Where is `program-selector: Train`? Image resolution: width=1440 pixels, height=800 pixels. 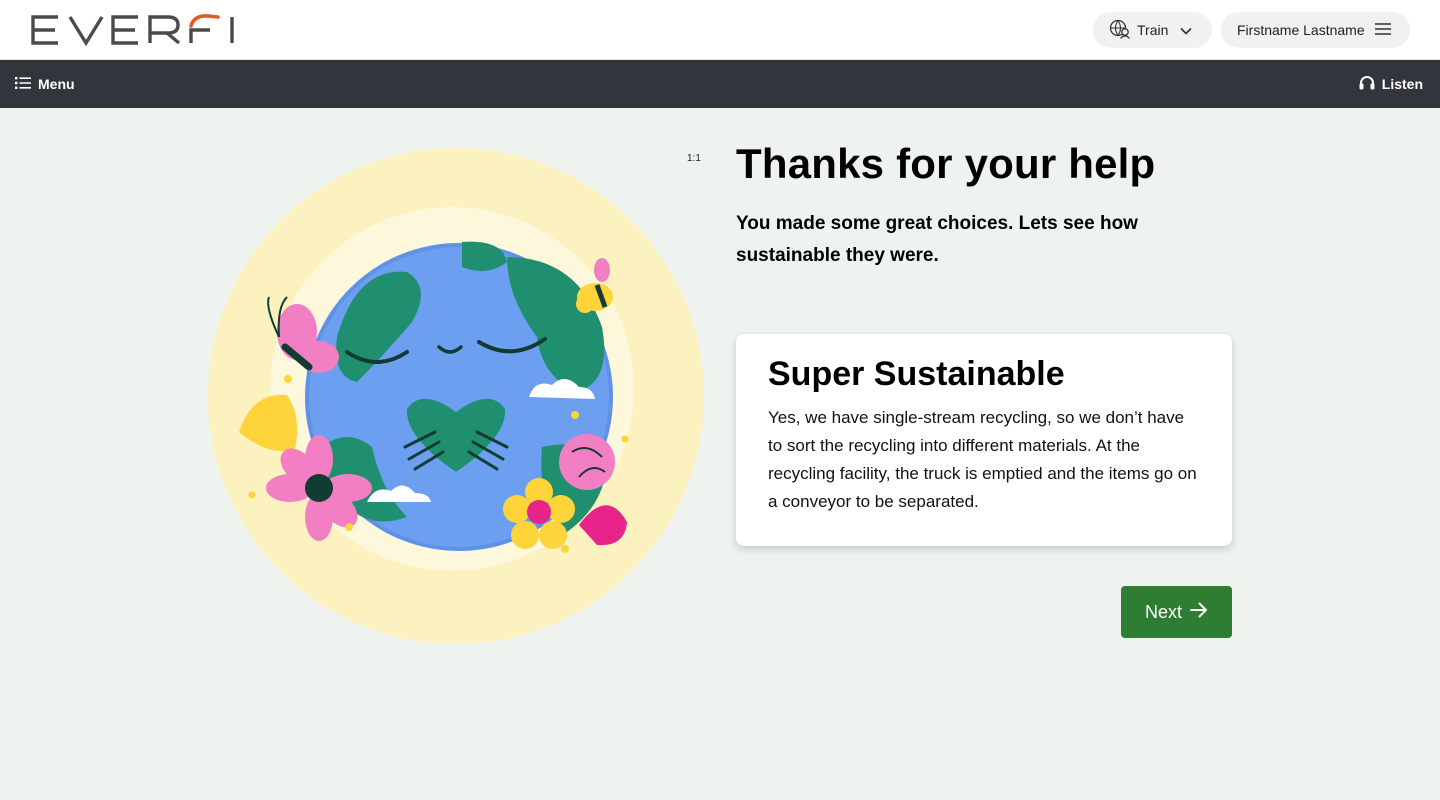 program-selector: Train is located at coordinates (1152, 30).